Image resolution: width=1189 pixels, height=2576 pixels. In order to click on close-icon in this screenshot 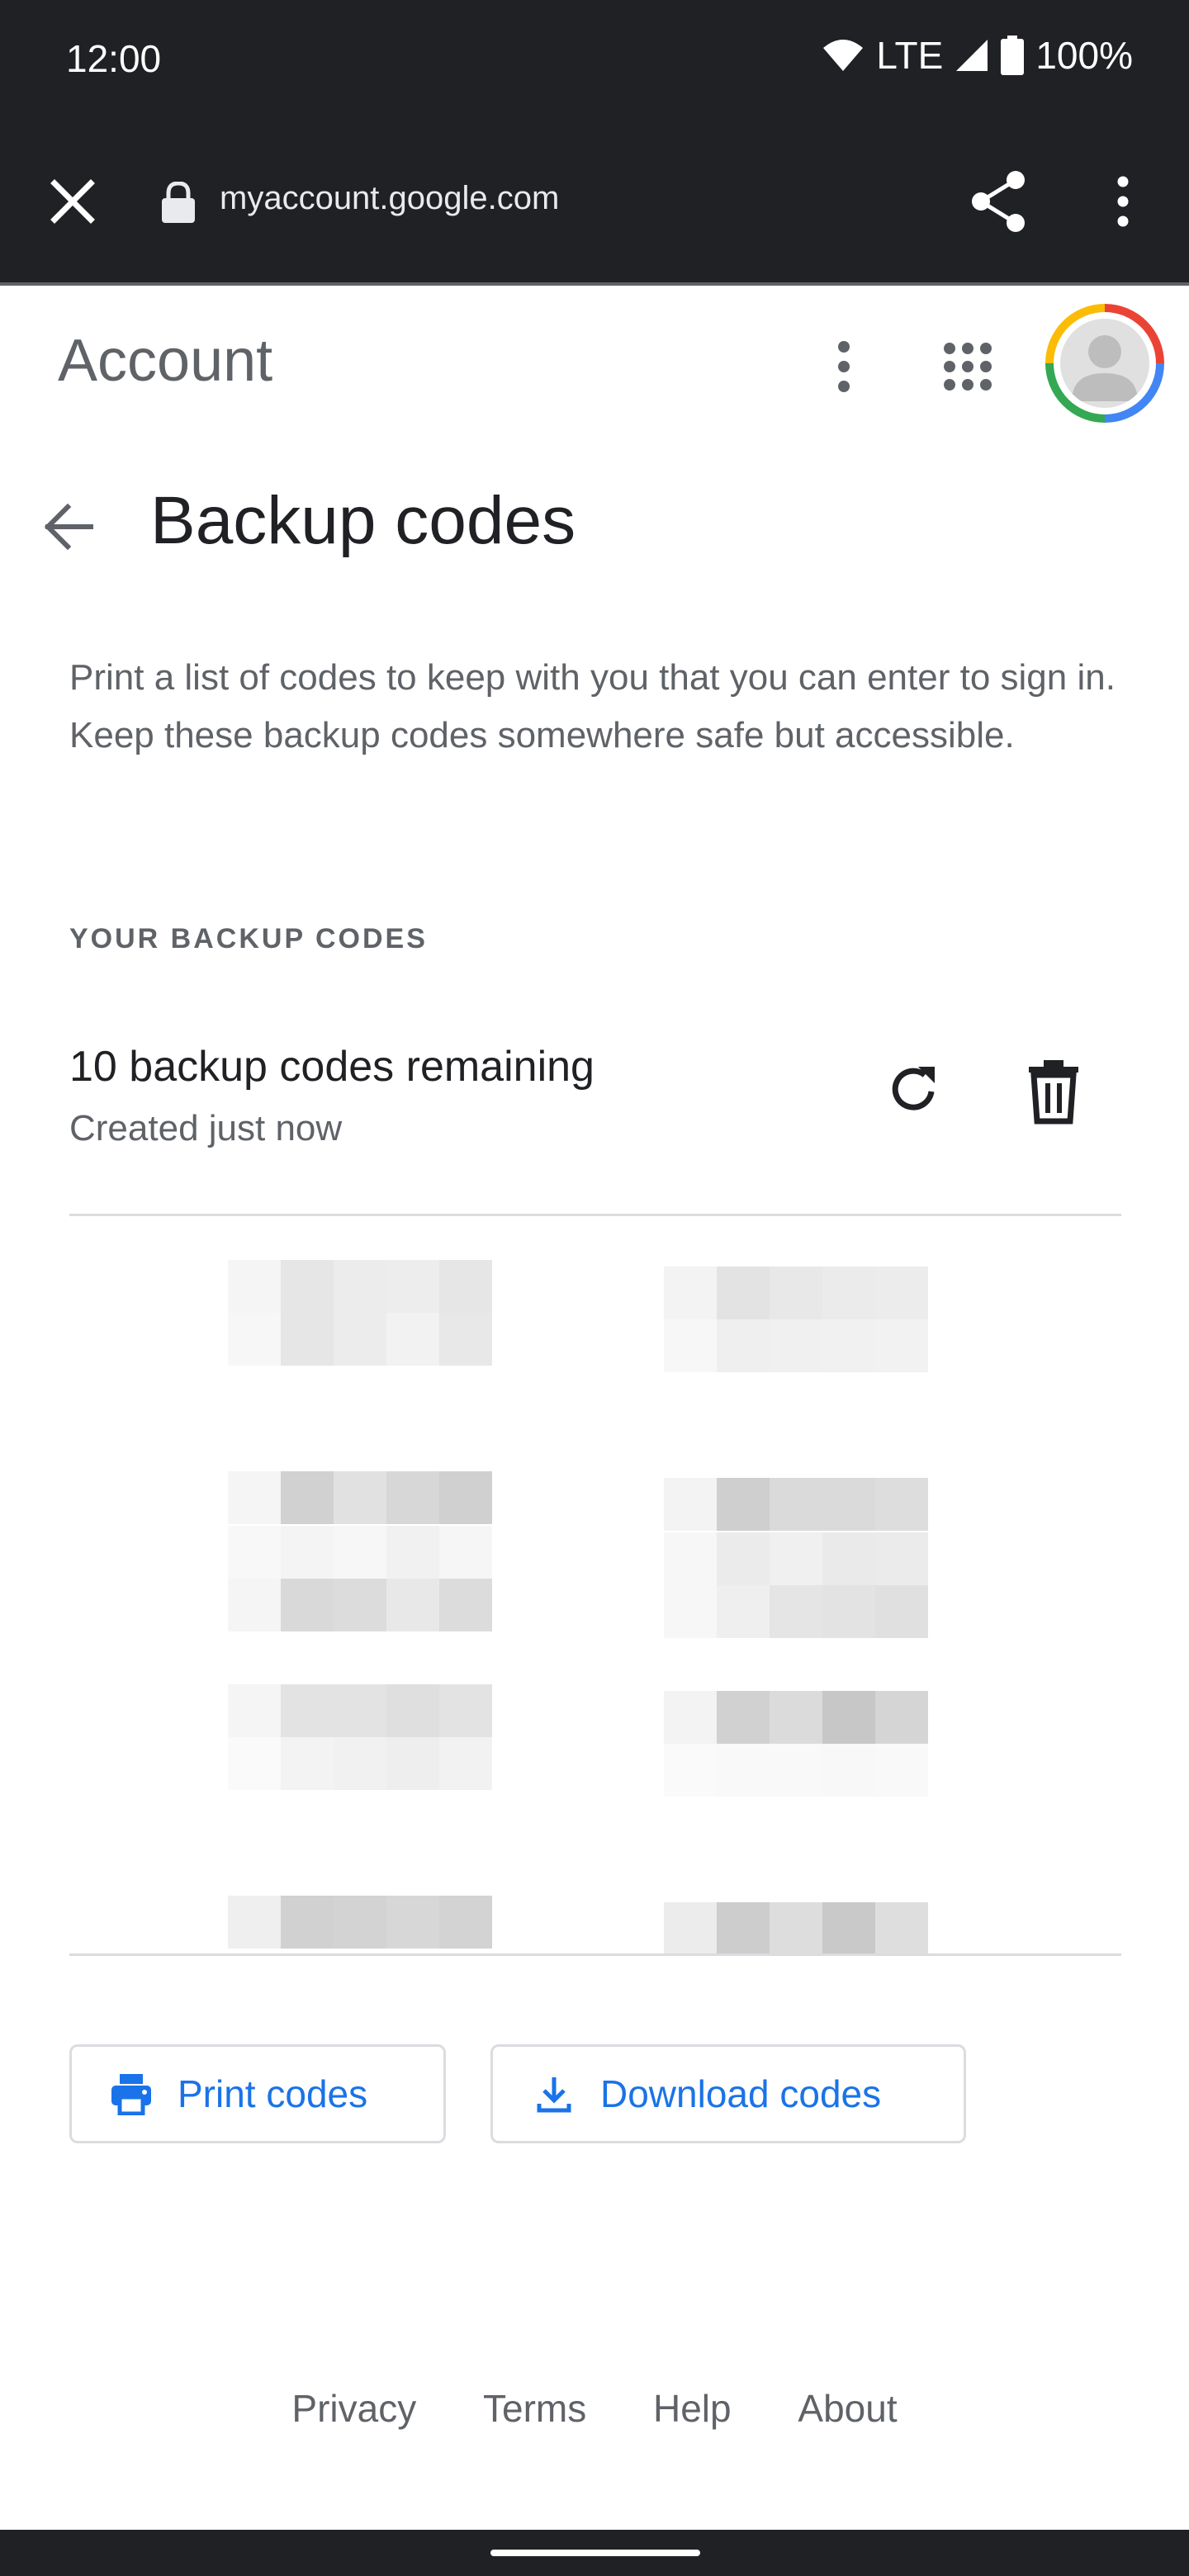, I will do `click(72, 201)`.